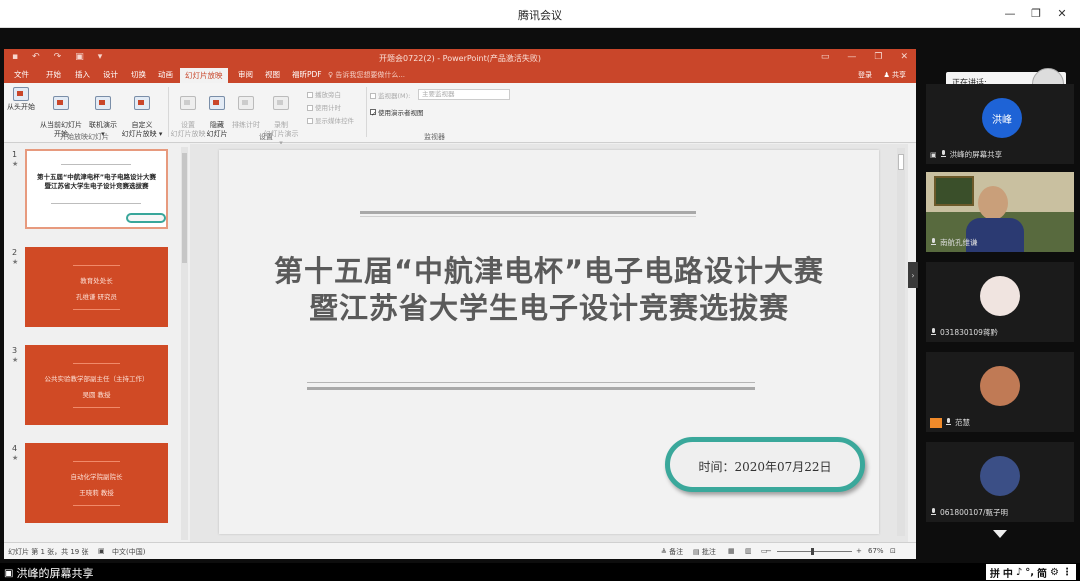  What do you see at coordinates (859, 551) in the screenshot?
I see `zoom-in-button: +` at bounding box center [859, 551].